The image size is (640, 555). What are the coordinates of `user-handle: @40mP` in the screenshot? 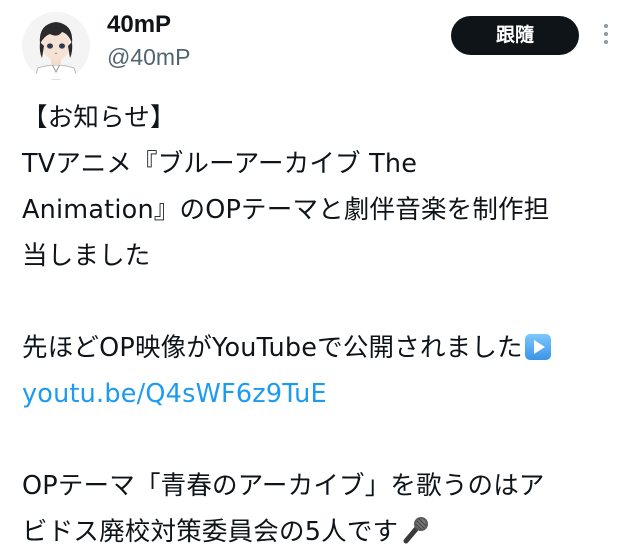 It's located at (148, 57).